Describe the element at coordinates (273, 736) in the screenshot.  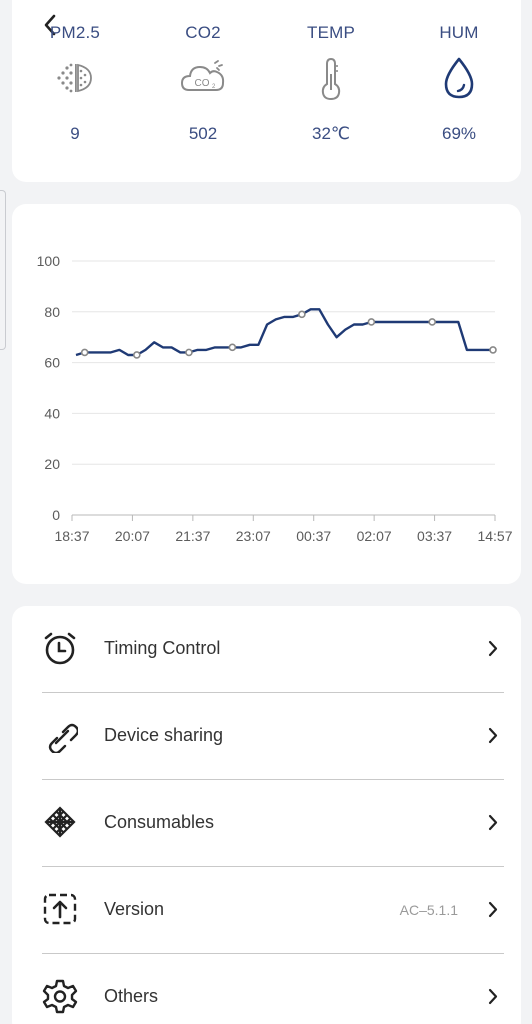
I see `menu-device-sharing: Device sharing` at that location.